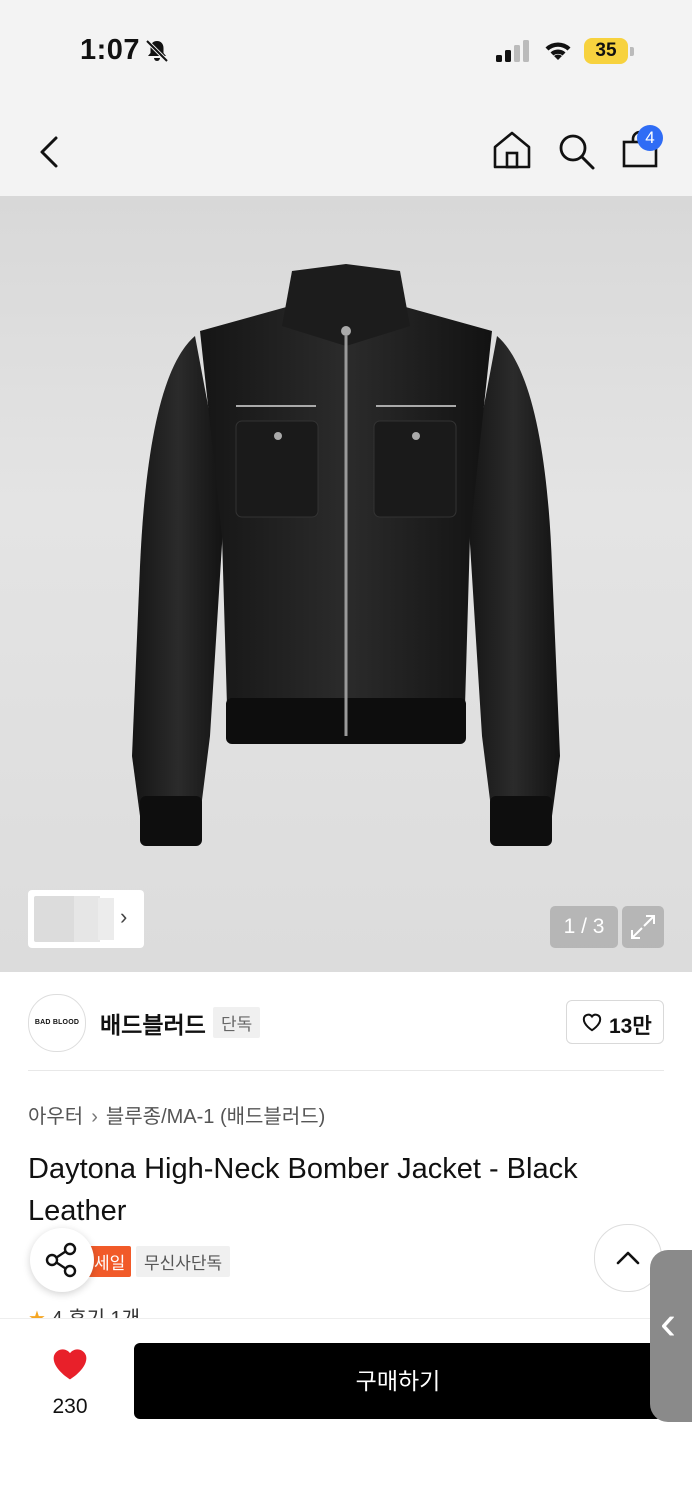  Describe the element at coordinates (153, 1023) in the screenshot. I see `brand-name: 배드블러드` at that location.